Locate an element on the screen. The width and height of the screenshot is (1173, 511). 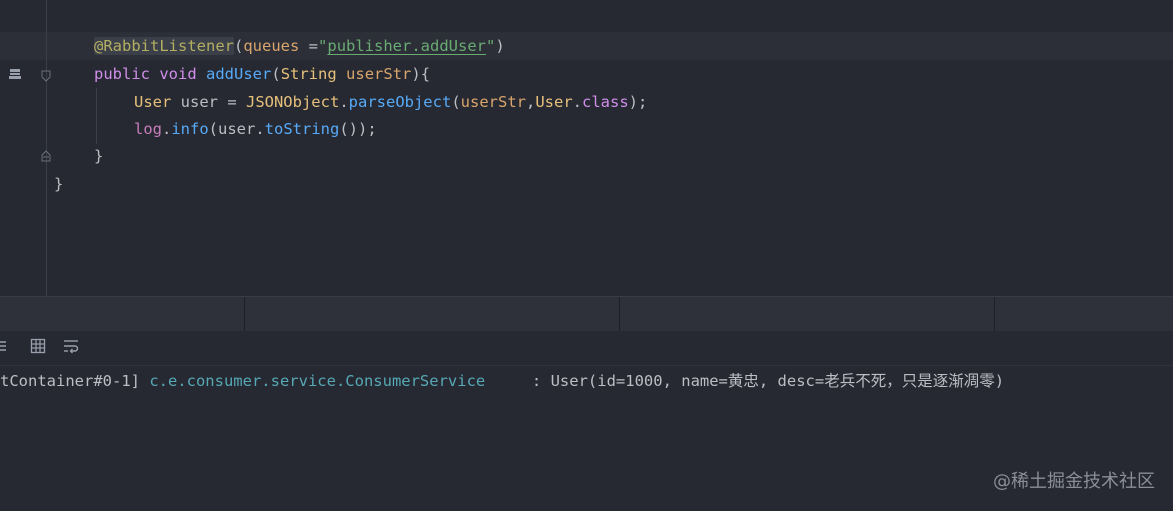
log-thread: tContainer#0-1] is located at coordinates (75, 381).